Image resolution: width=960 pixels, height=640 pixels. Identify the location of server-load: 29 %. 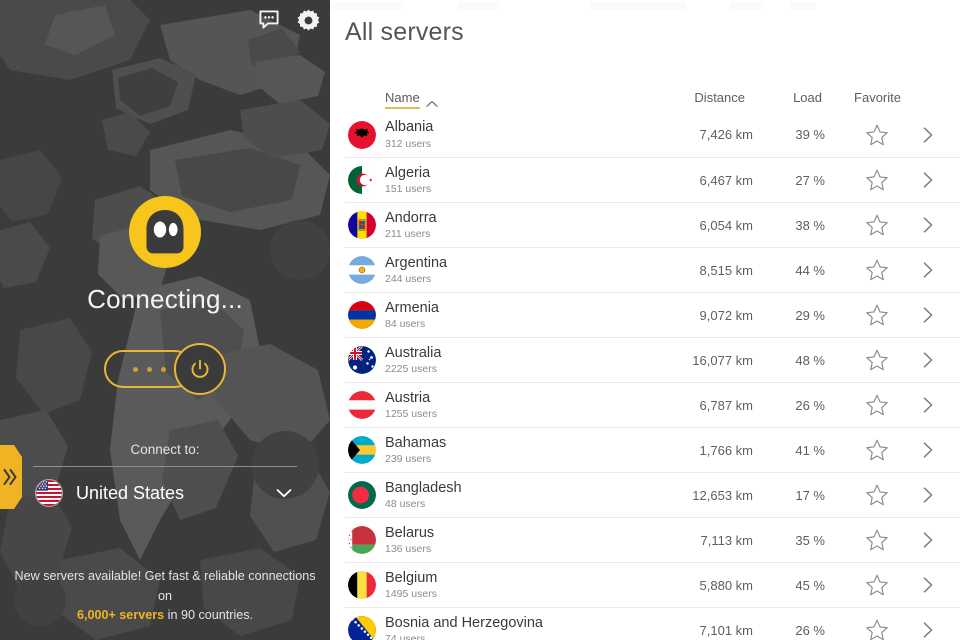
(810, 315).